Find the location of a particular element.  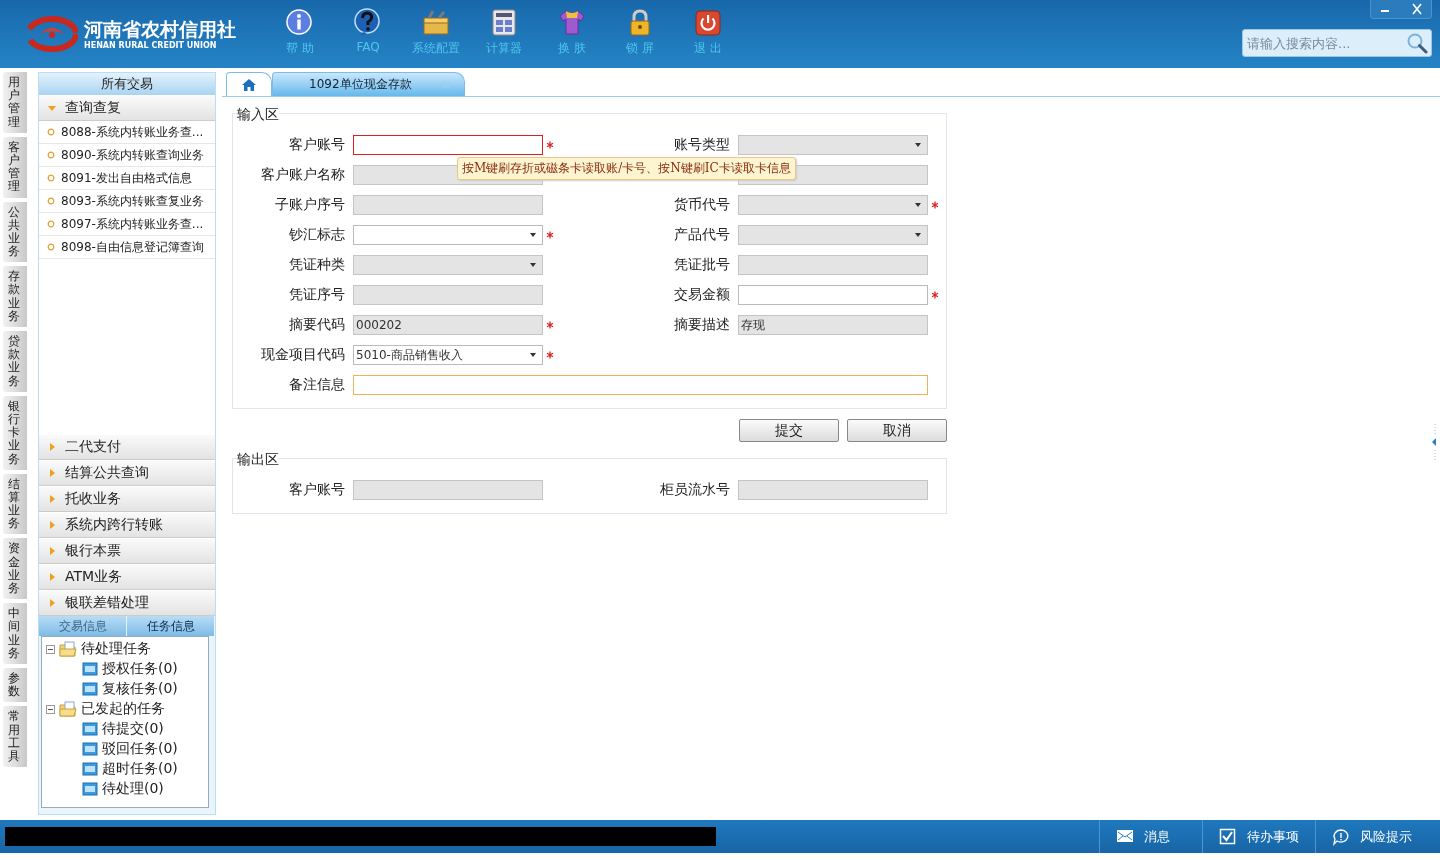

section-title: 输出区 is located at coordinates (258, 459).